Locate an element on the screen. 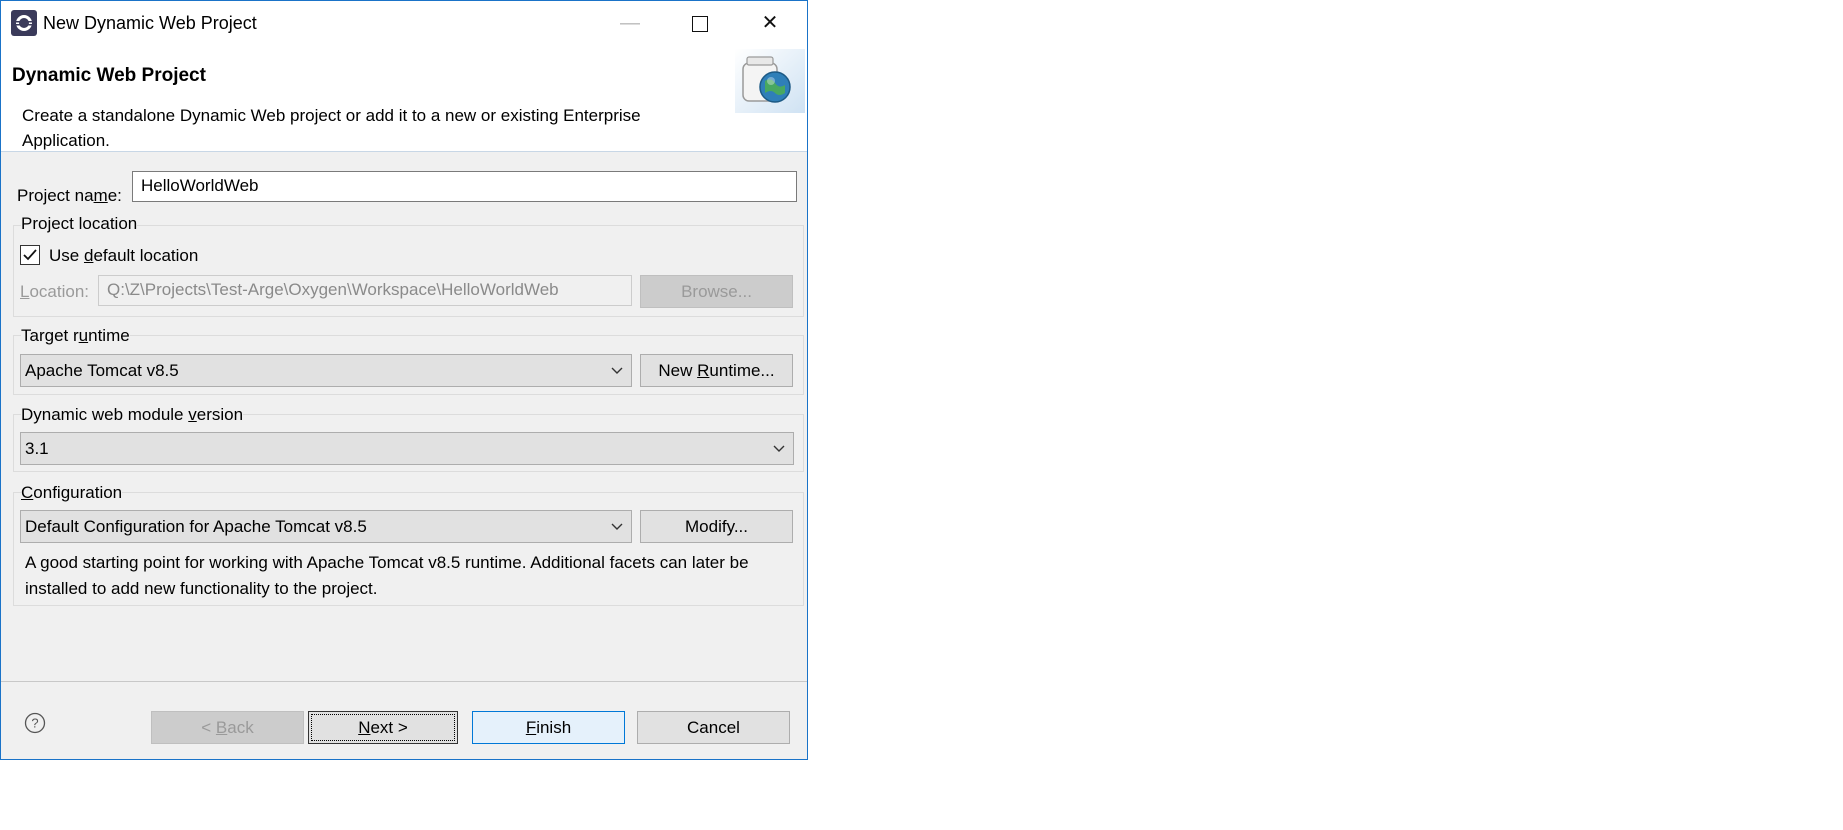 This screenshot has height=830, width=1843. maximize-icon is located at coordinates (700, 23).